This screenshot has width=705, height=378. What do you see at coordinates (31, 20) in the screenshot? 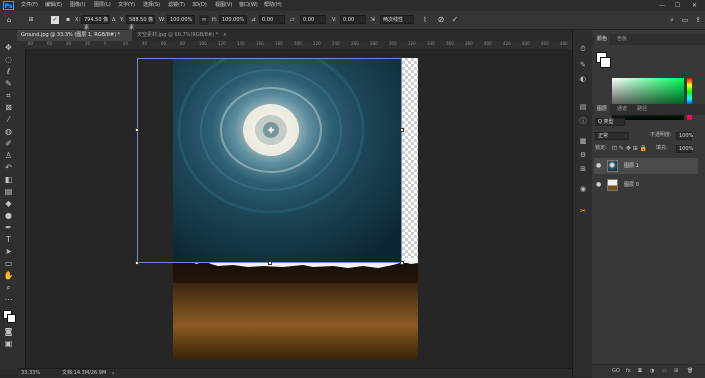
I see `transform-tool-icon: ⊞` at bounding box center [31, 20].